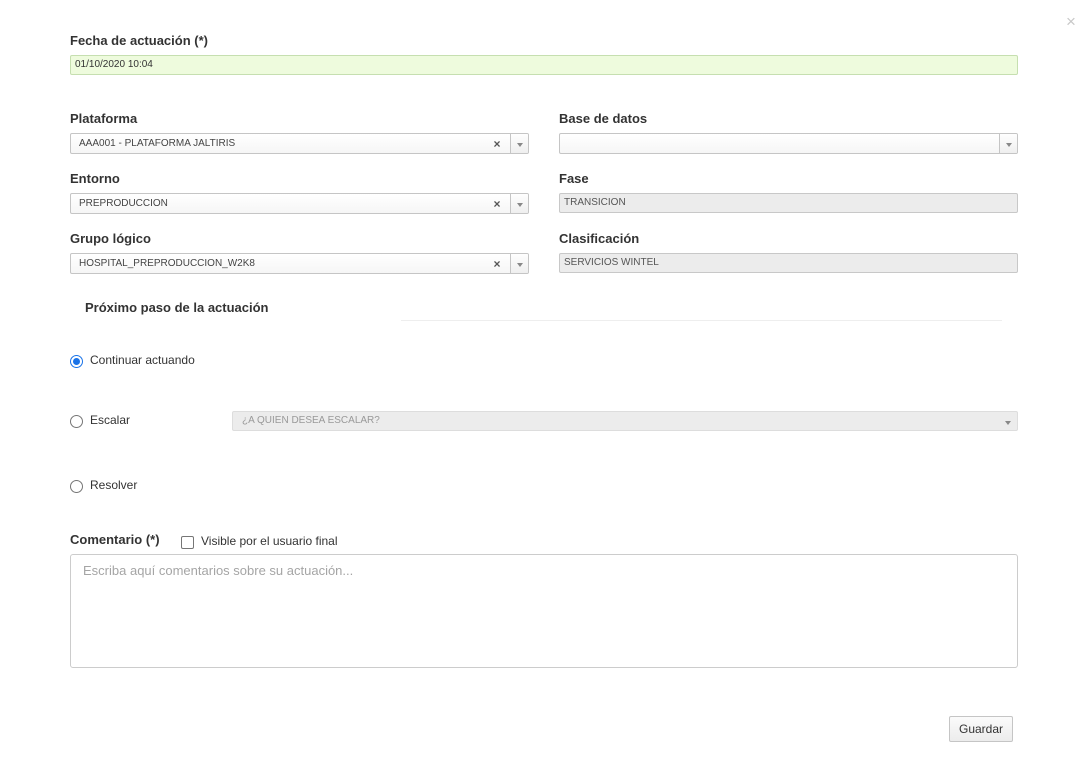 The height and width of the screenshot is (776, 1085). Describe the element at coordinates (981, 729) in the screenshot. I see `save-button: Guardar` at that location.